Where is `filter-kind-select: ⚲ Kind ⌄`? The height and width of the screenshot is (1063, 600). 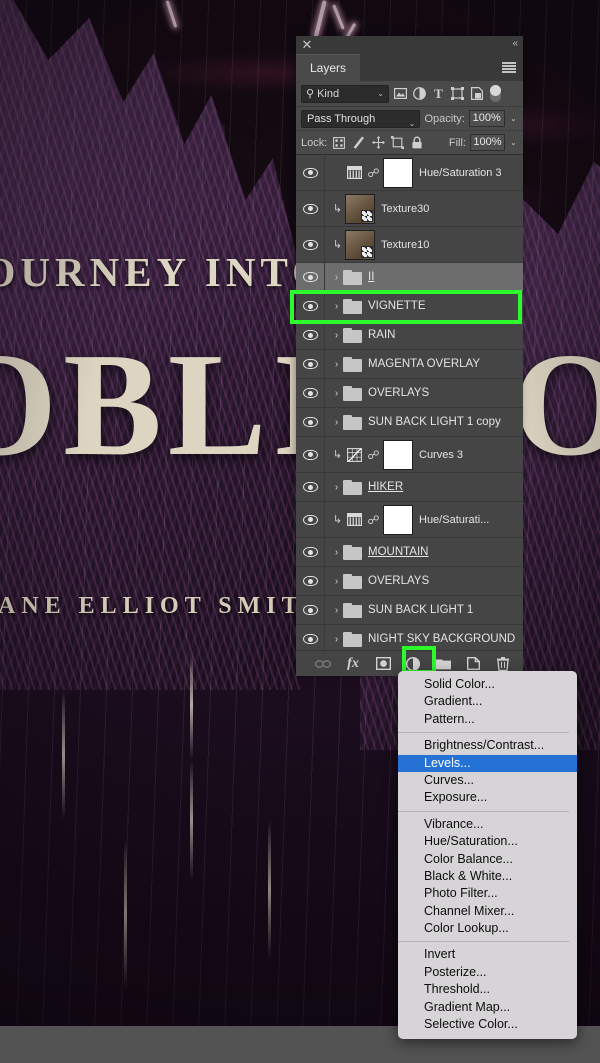
filter-kind-select: ⚲ Kind ⌄ is located at coordinates (345, 93).